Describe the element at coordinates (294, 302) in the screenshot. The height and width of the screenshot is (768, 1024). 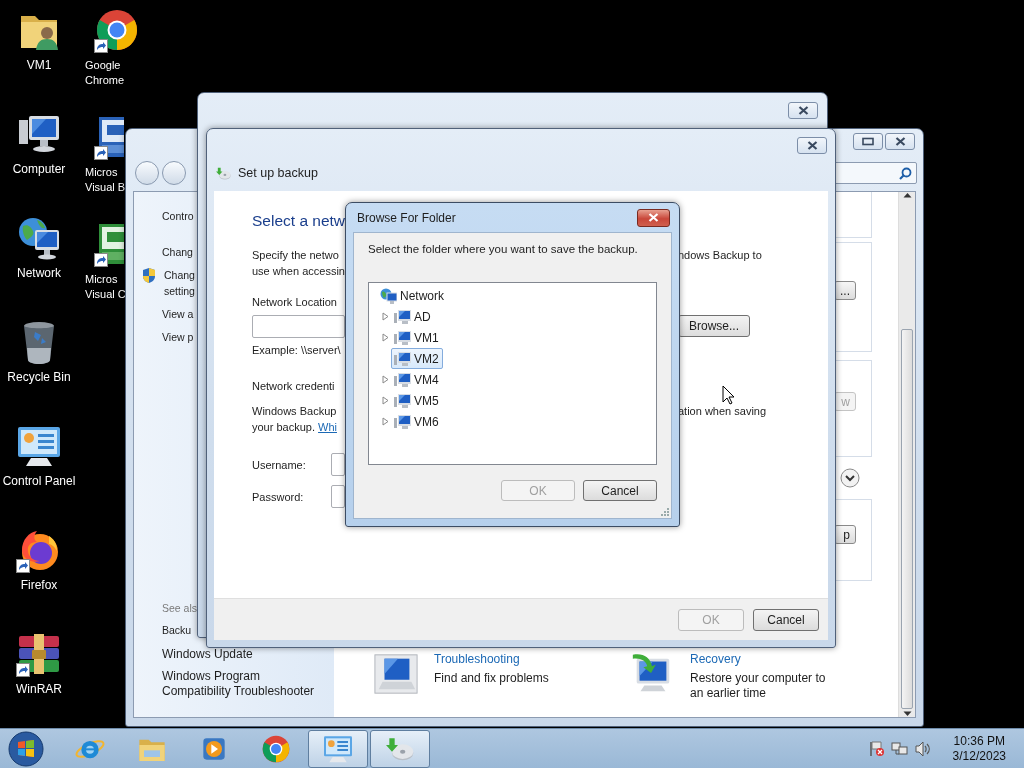
I see `field-label: Network Location` at that location.